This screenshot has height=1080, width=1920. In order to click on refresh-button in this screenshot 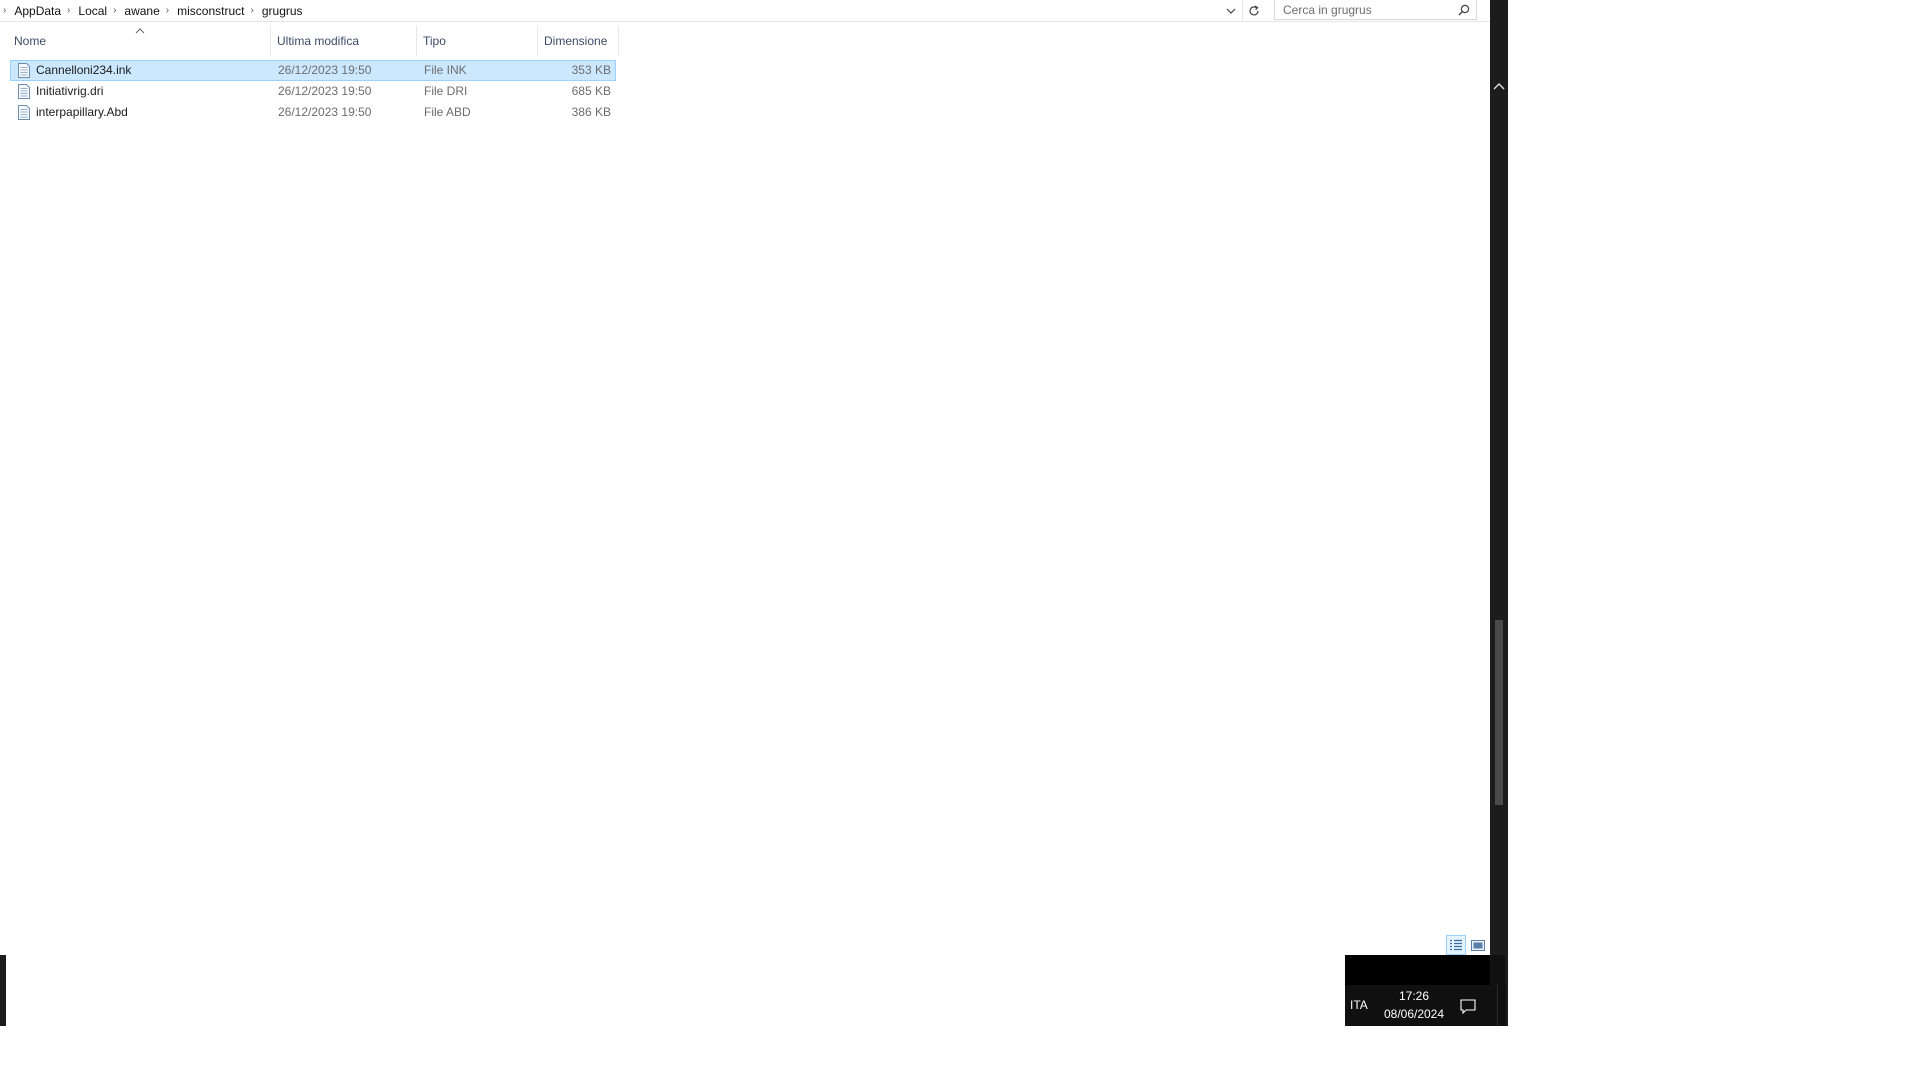, I will do `click(1253, 10)`.